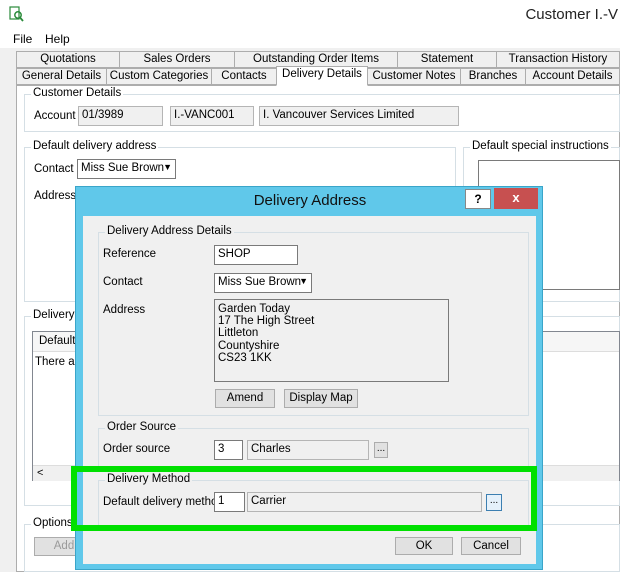 The height and width of the screenshot is (572, 620). I want to click on account-name-field: I. Vancouver Services Limited, so click(359, 116).